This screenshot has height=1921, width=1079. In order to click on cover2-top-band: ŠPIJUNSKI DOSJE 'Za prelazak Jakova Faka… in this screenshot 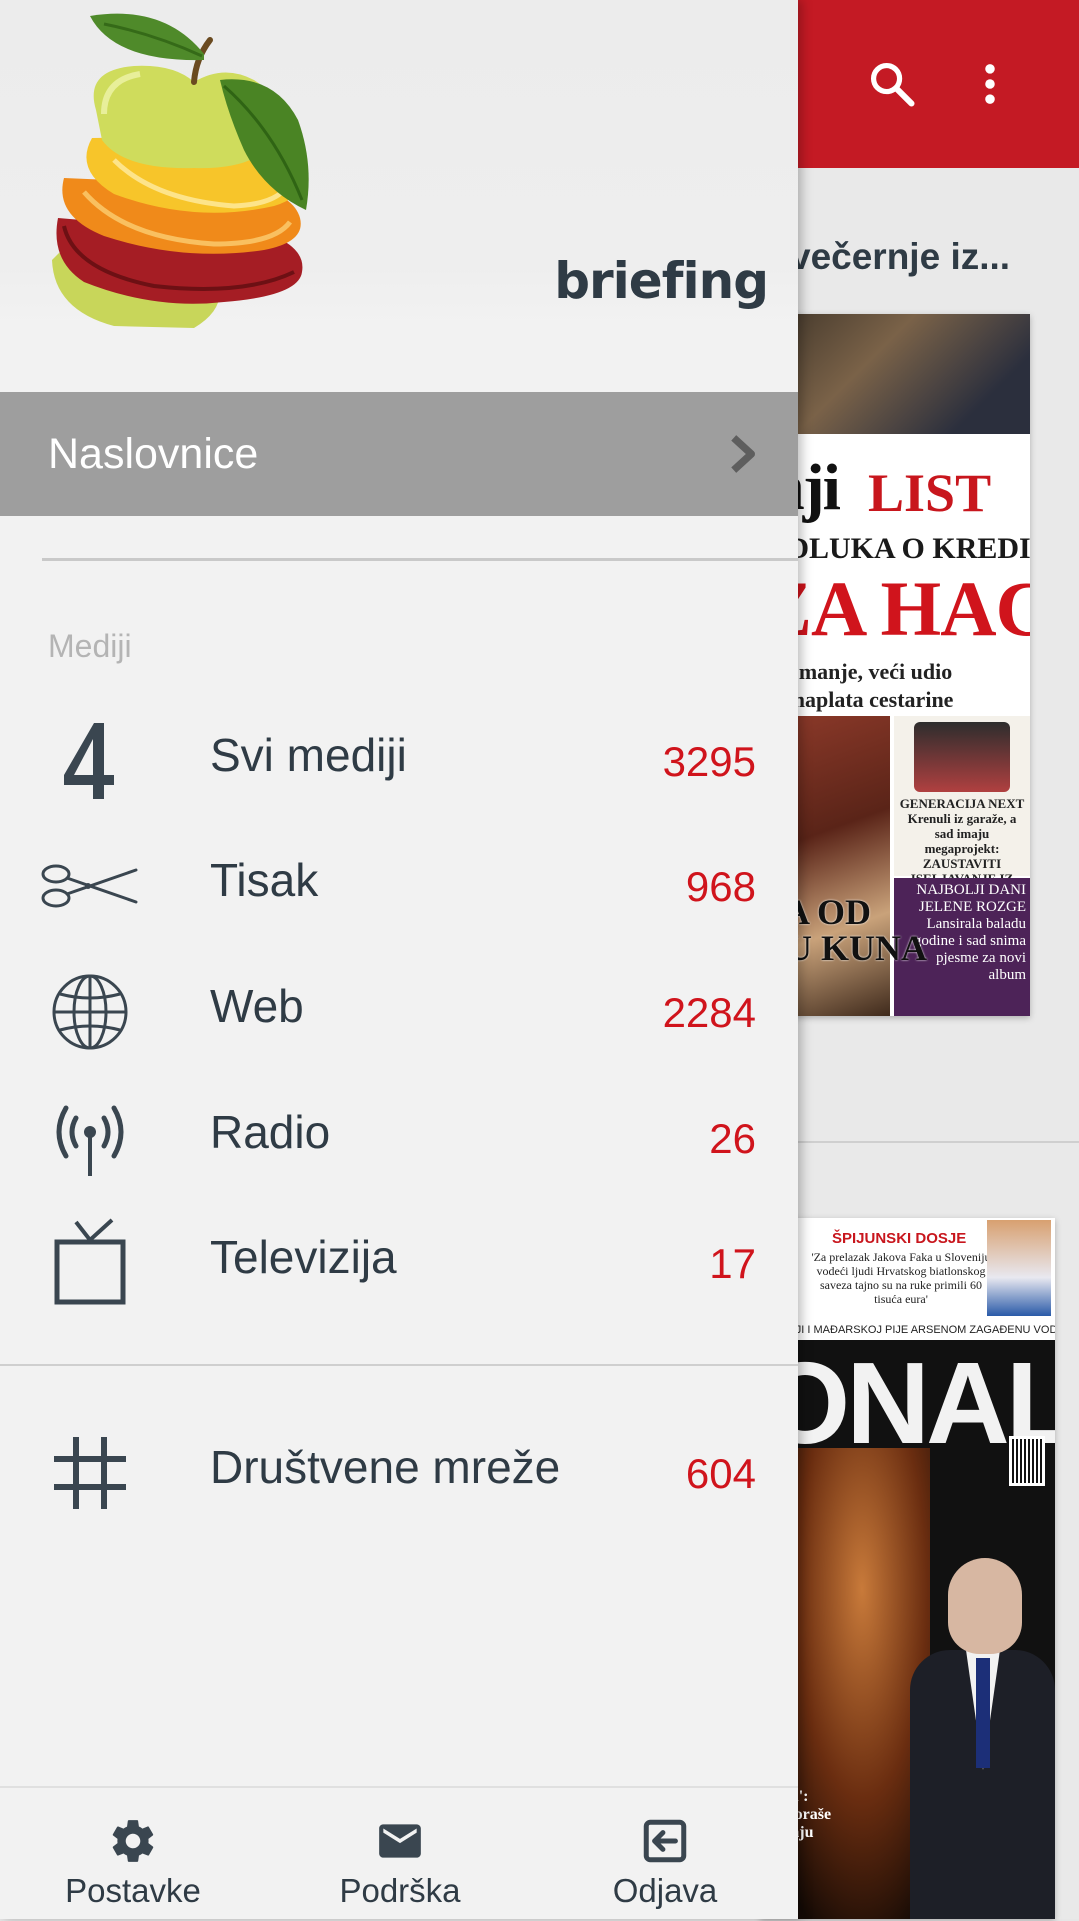, I will do `click(907, 1269)`.